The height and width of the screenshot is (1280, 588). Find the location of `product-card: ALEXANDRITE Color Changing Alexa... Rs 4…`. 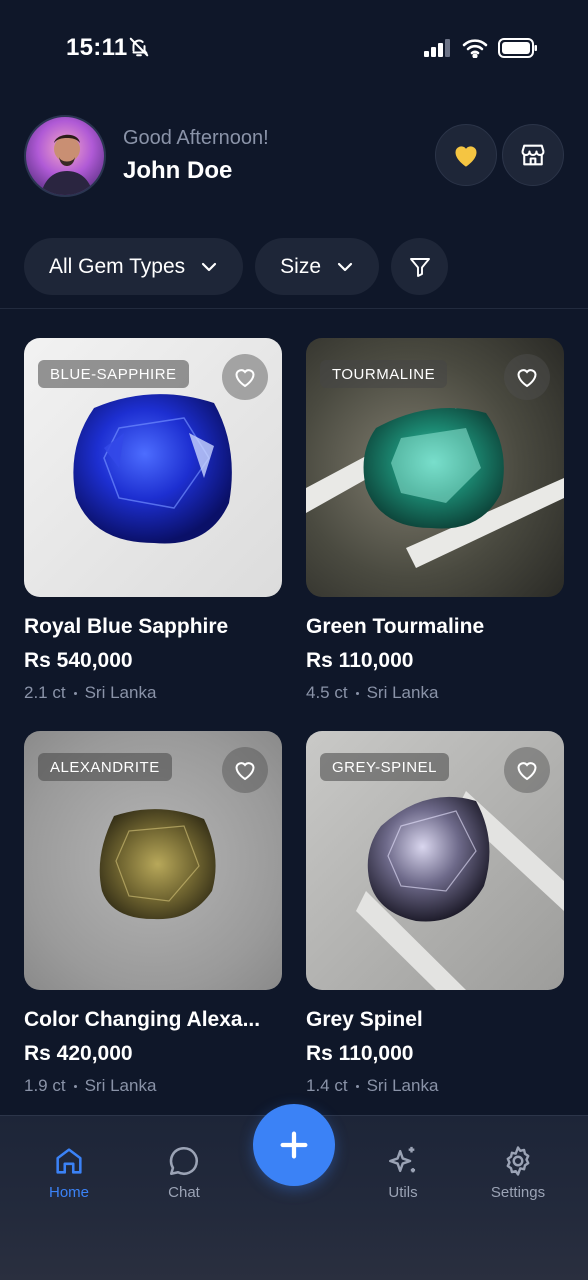

product-card: ALEXANDRITE Color Changing Alexa... Rs 4… is located at coordinates (153, 913).